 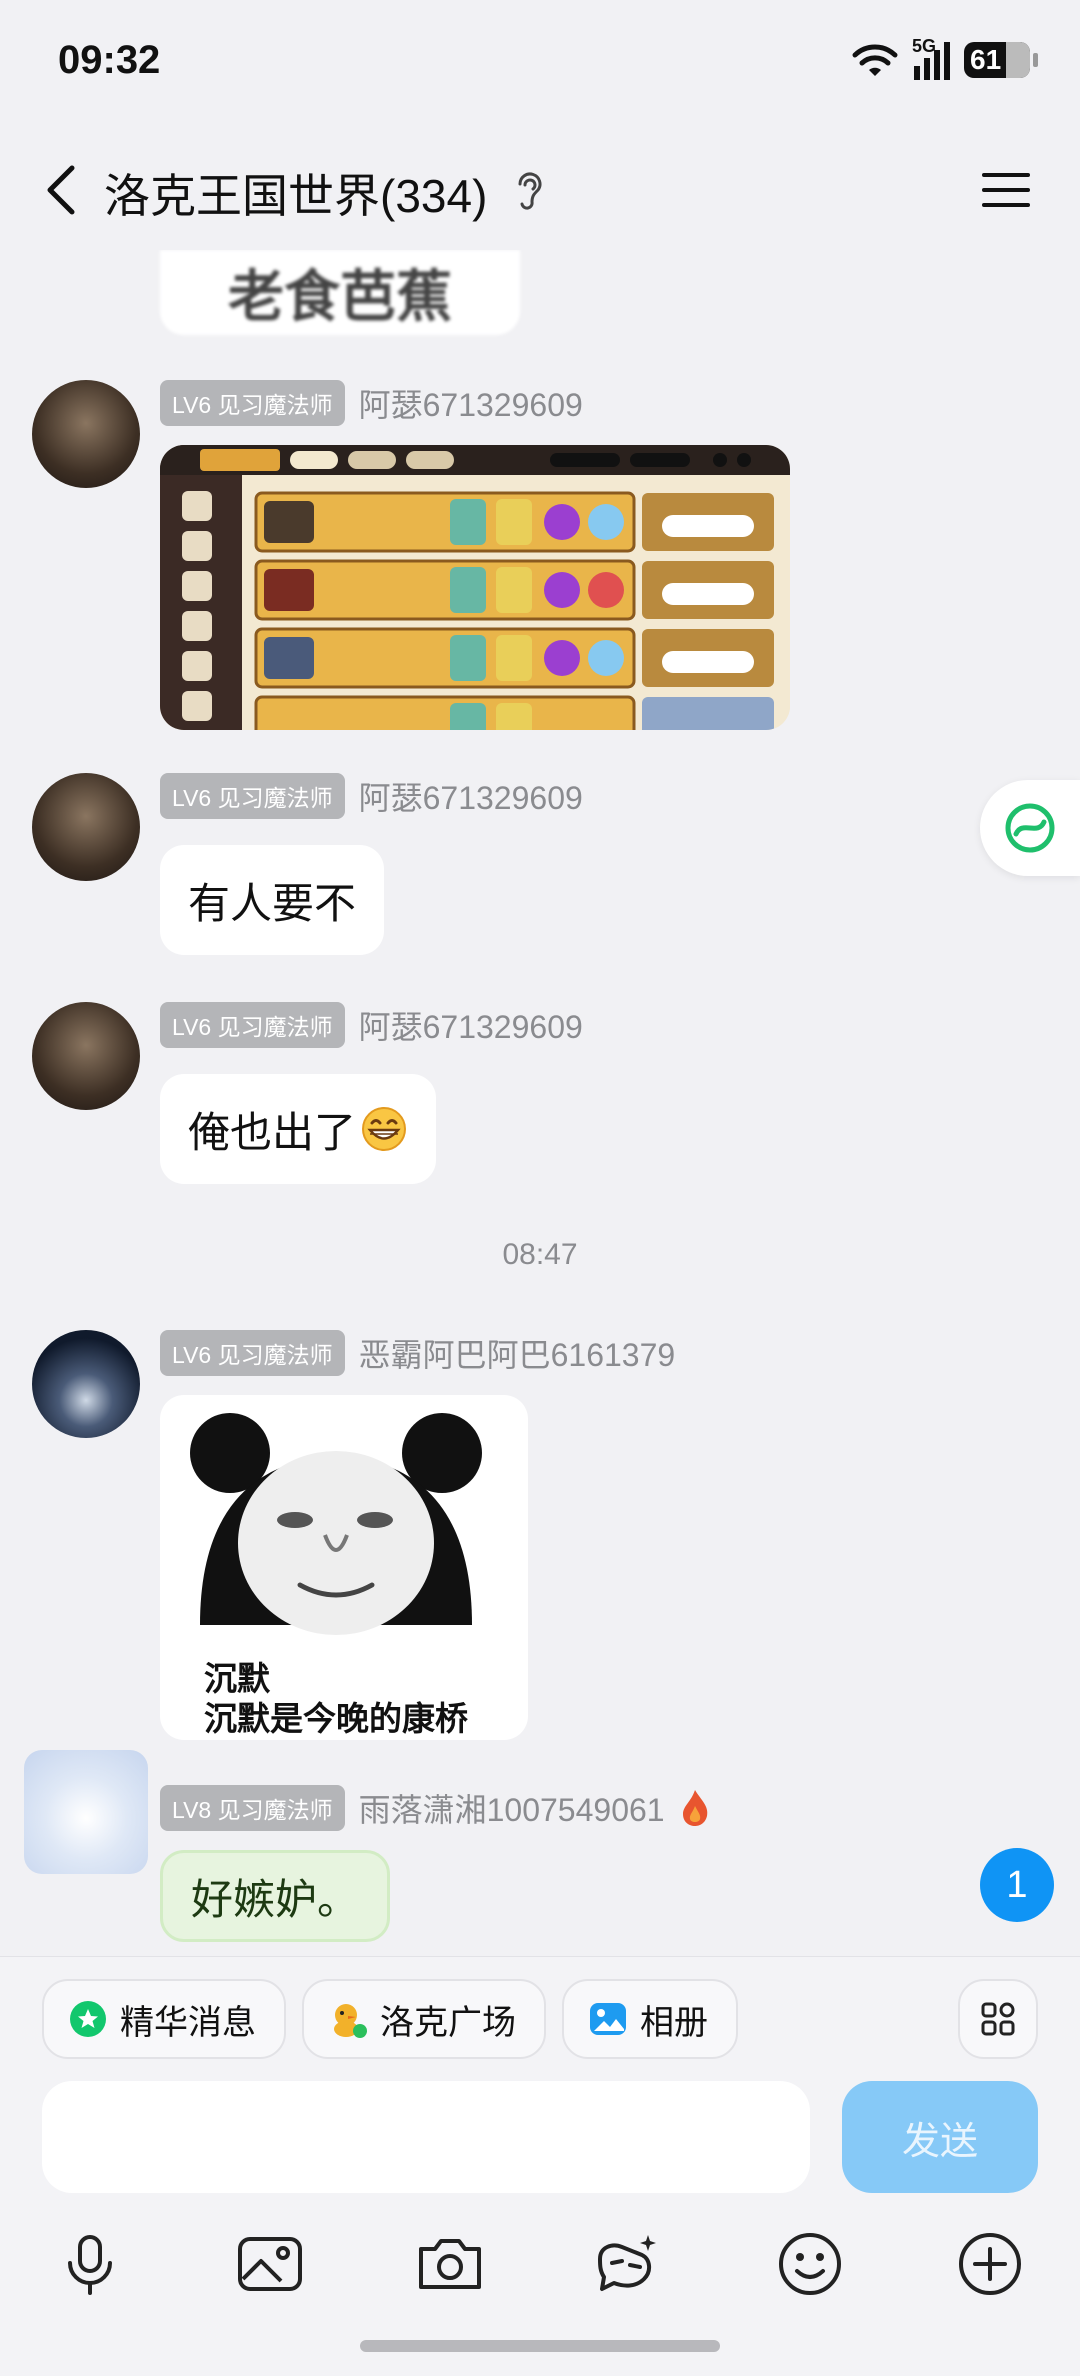 I want to click on assistant-logo-icon, so click(x=1030, y=828).